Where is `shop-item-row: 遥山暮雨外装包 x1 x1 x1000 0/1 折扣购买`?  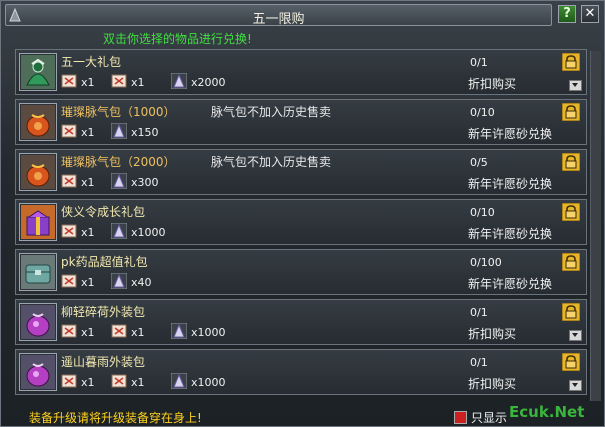 shop-item-row: 遥山暮雨外装包 x1 x1 x1000 0/1 折扣购买 is located at coordinates (301, 372).